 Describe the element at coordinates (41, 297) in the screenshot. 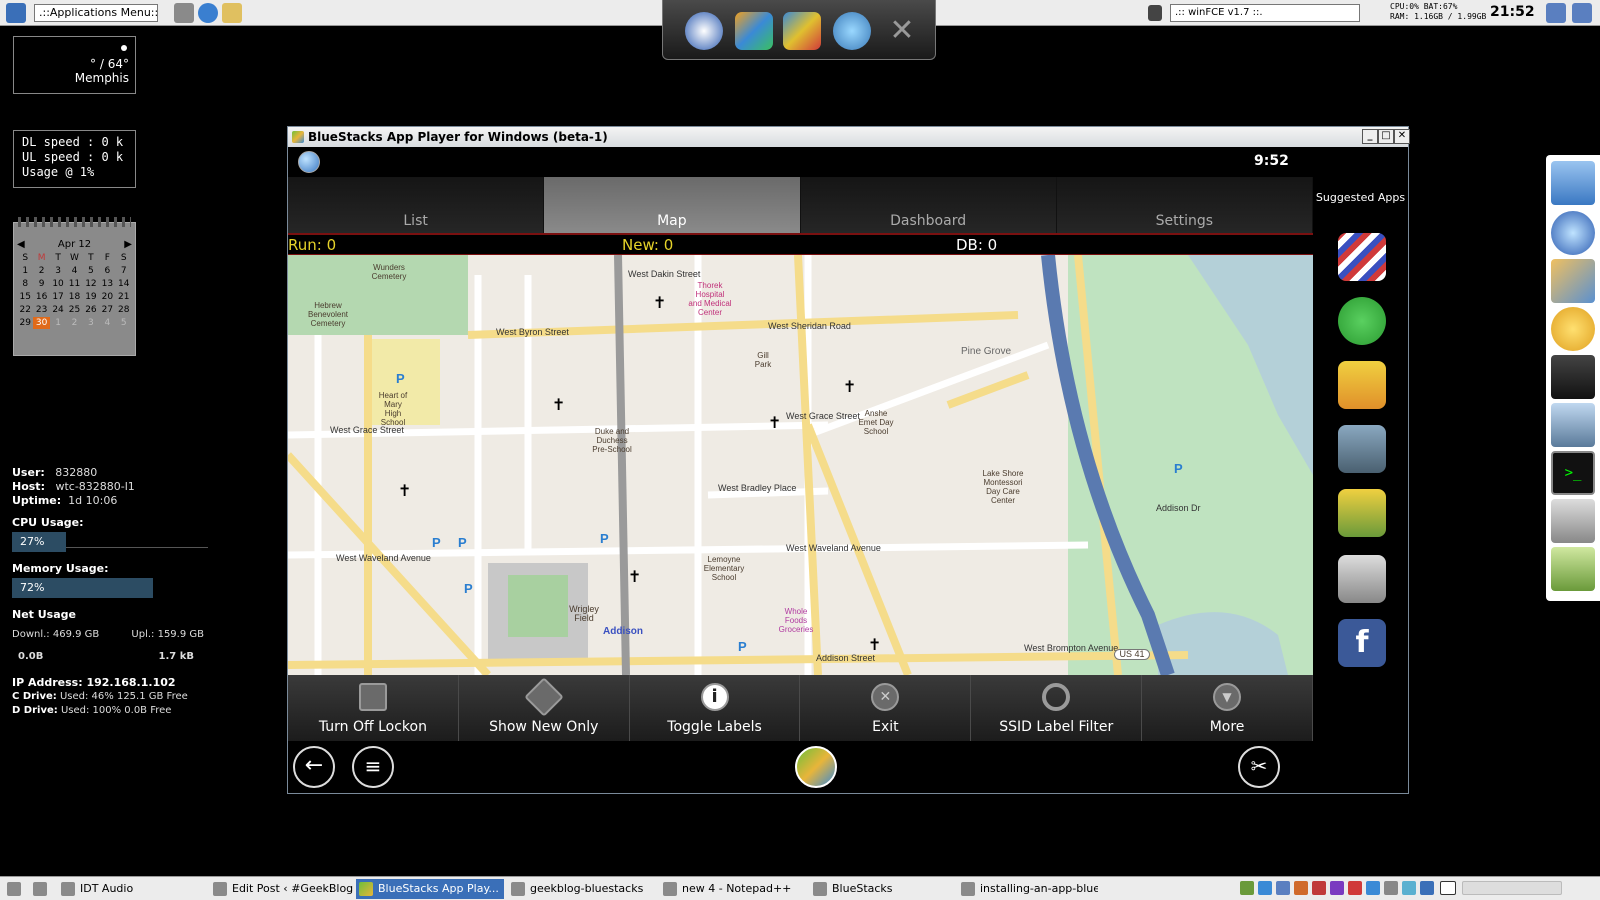

I see `calendar-day: 16` at that location.